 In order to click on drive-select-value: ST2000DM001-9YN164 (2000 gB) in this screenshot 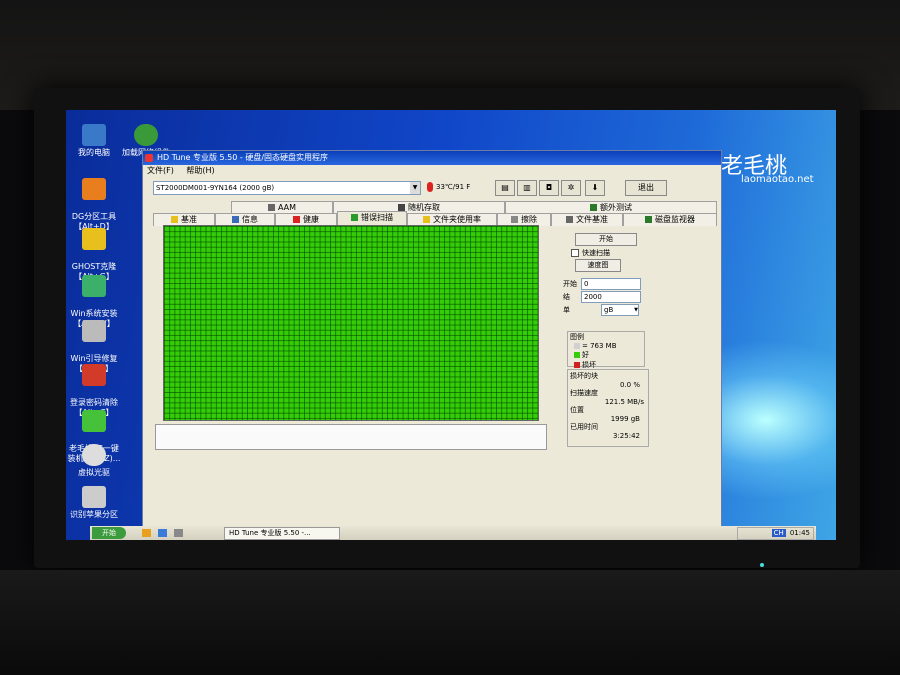, I will do `click(215, 188)`.